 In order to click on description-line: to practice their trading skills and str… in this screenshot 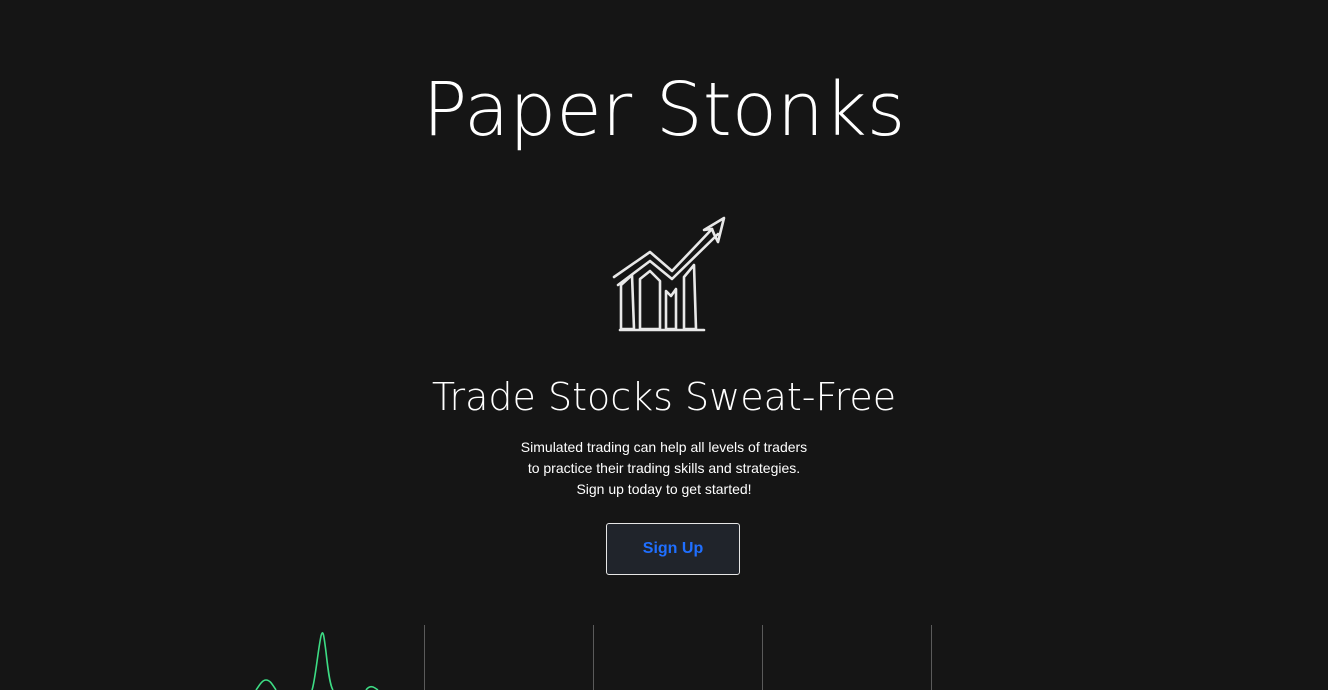, I will do `click(664, 468)`.